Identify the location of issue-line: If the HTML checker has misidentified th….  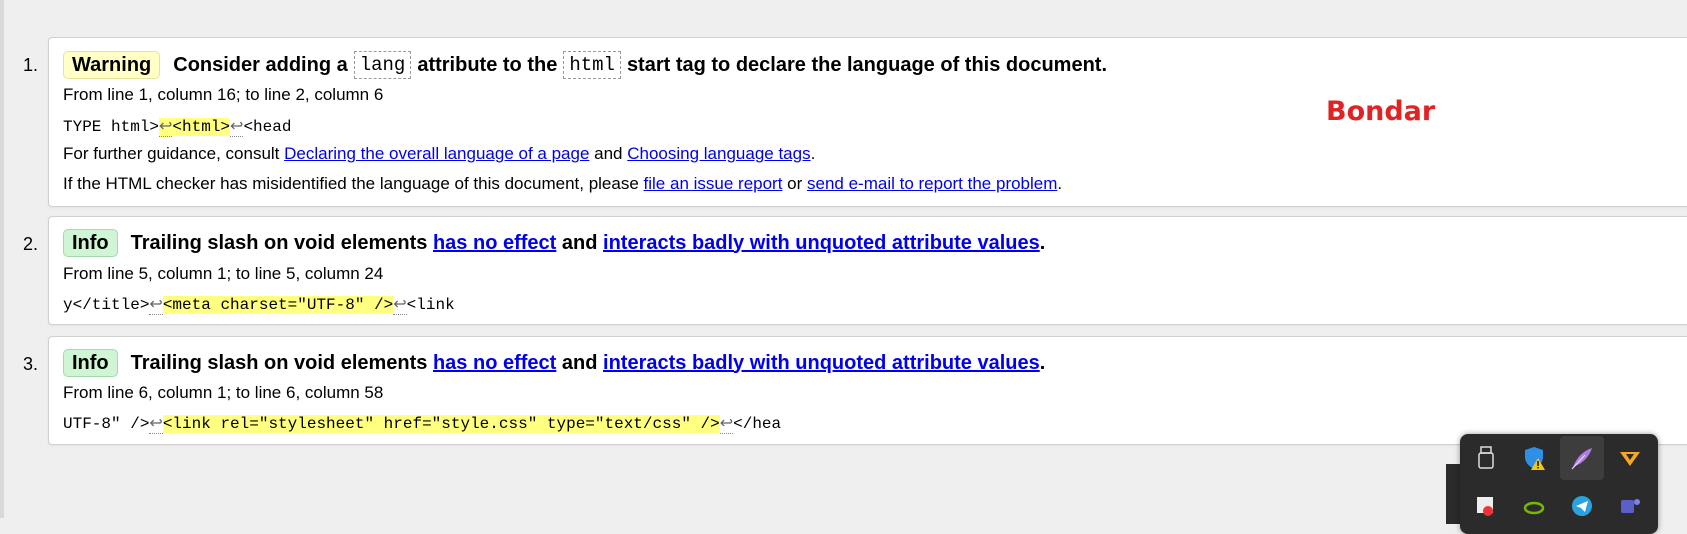
(562, 184).